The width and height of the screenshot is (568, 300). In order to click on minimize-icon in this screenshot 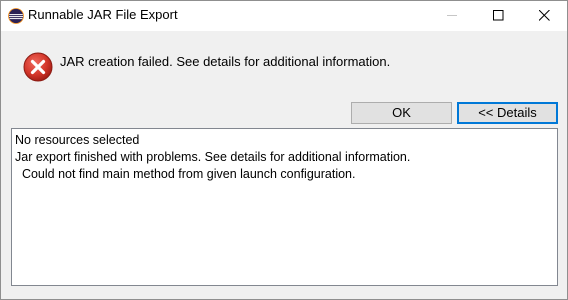, I will do `click(452, 15)`.